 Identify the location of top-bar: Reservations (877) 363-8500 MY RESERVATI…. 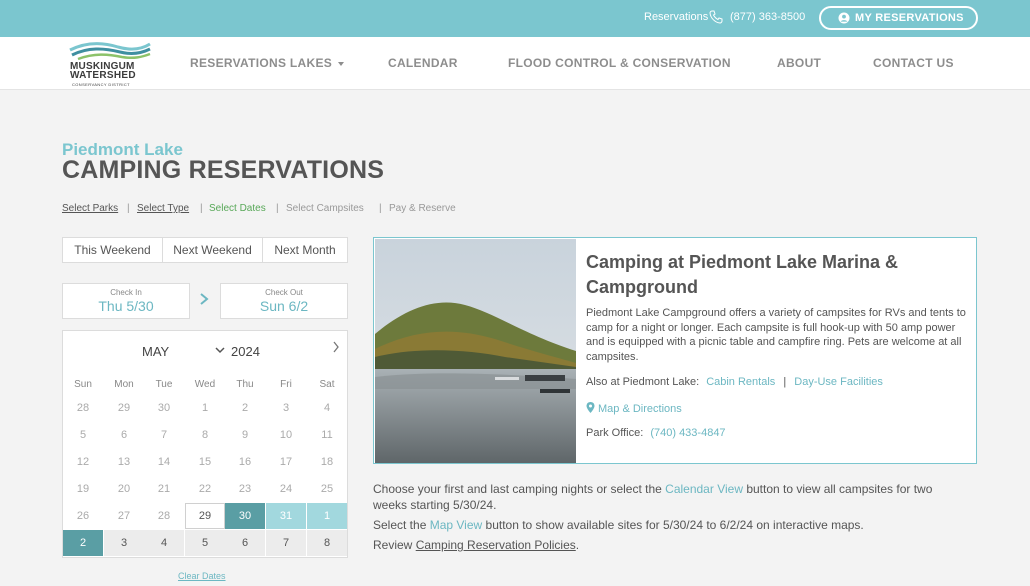
(515, 18).